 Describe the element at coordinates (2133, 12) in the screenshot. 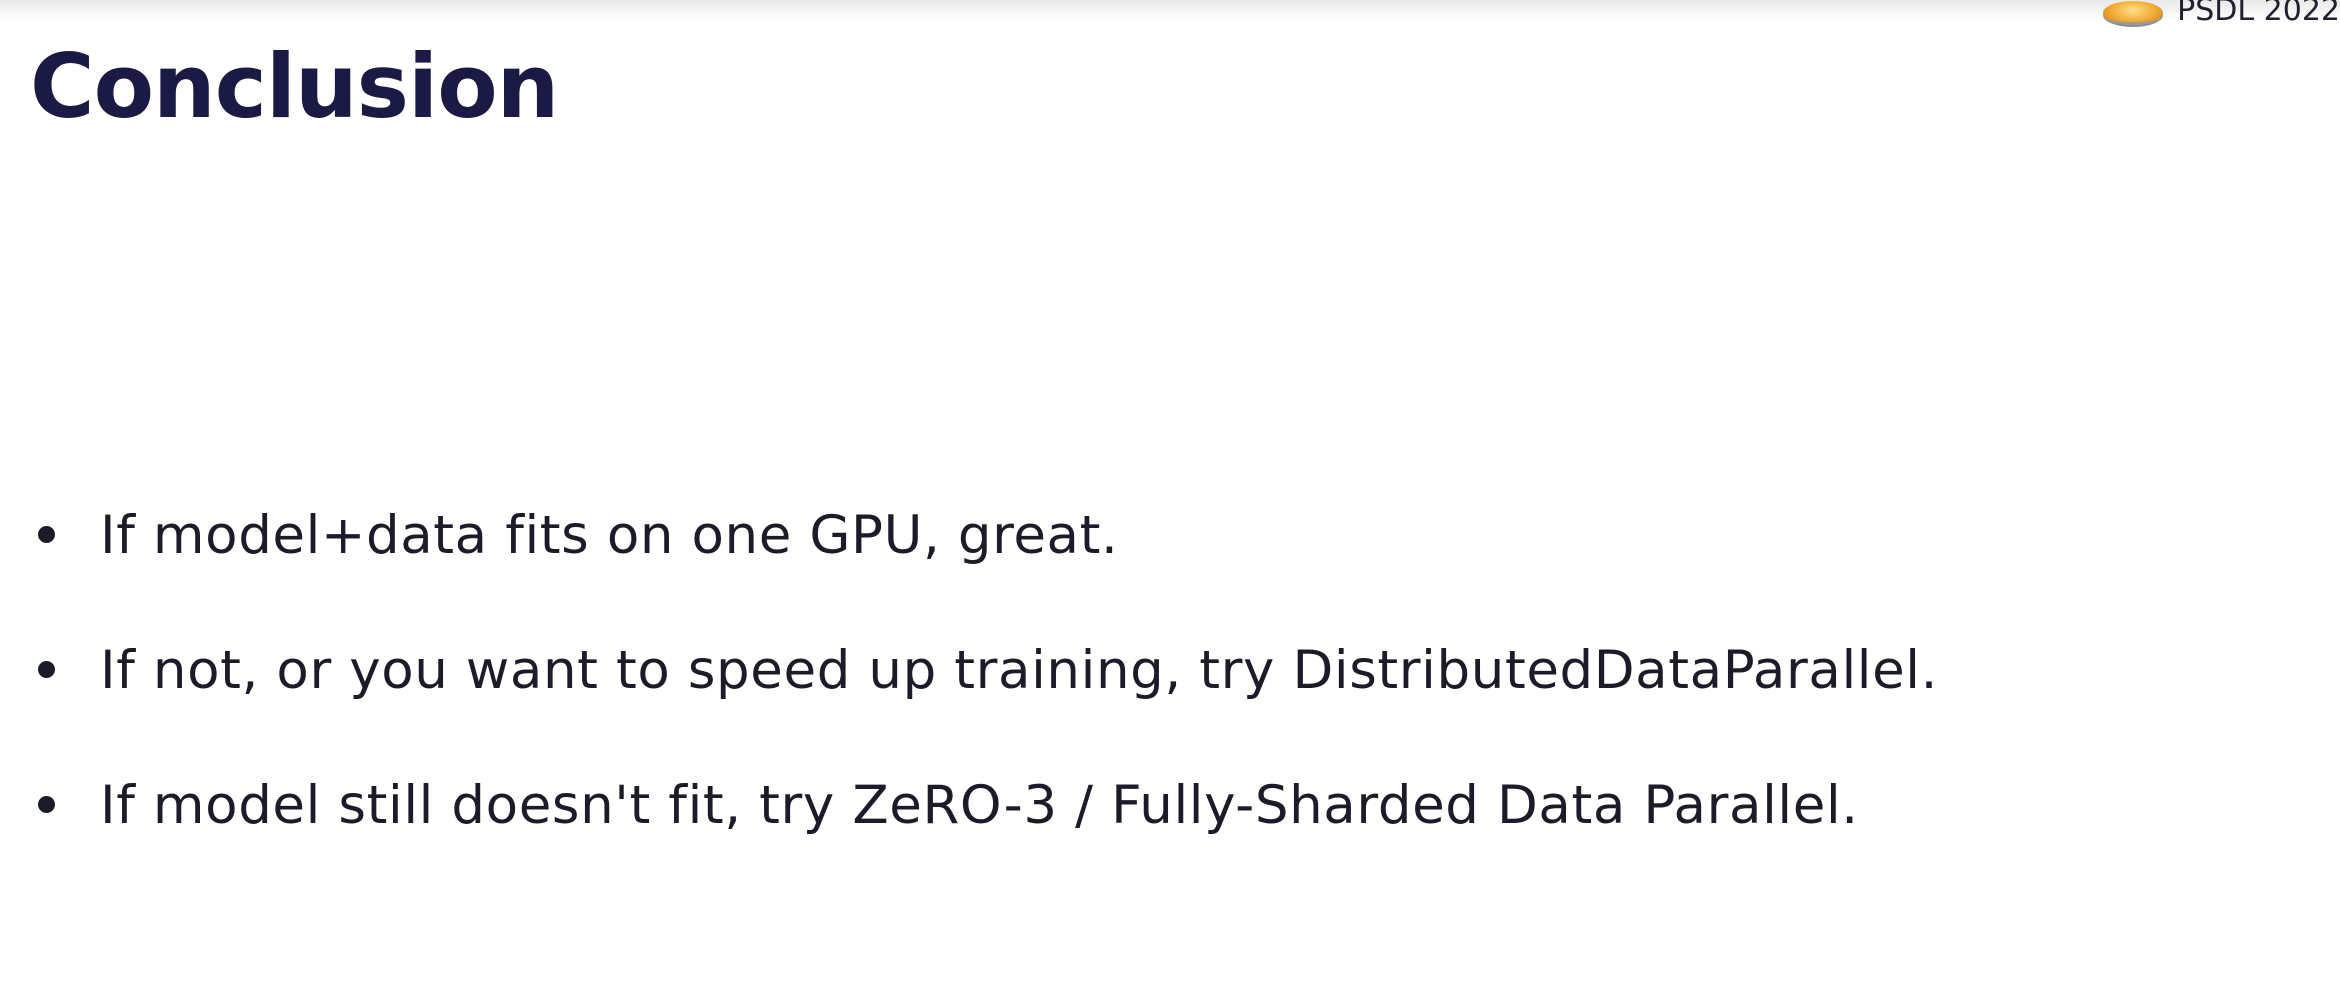

I see `pancake-stack-icon` at that location.